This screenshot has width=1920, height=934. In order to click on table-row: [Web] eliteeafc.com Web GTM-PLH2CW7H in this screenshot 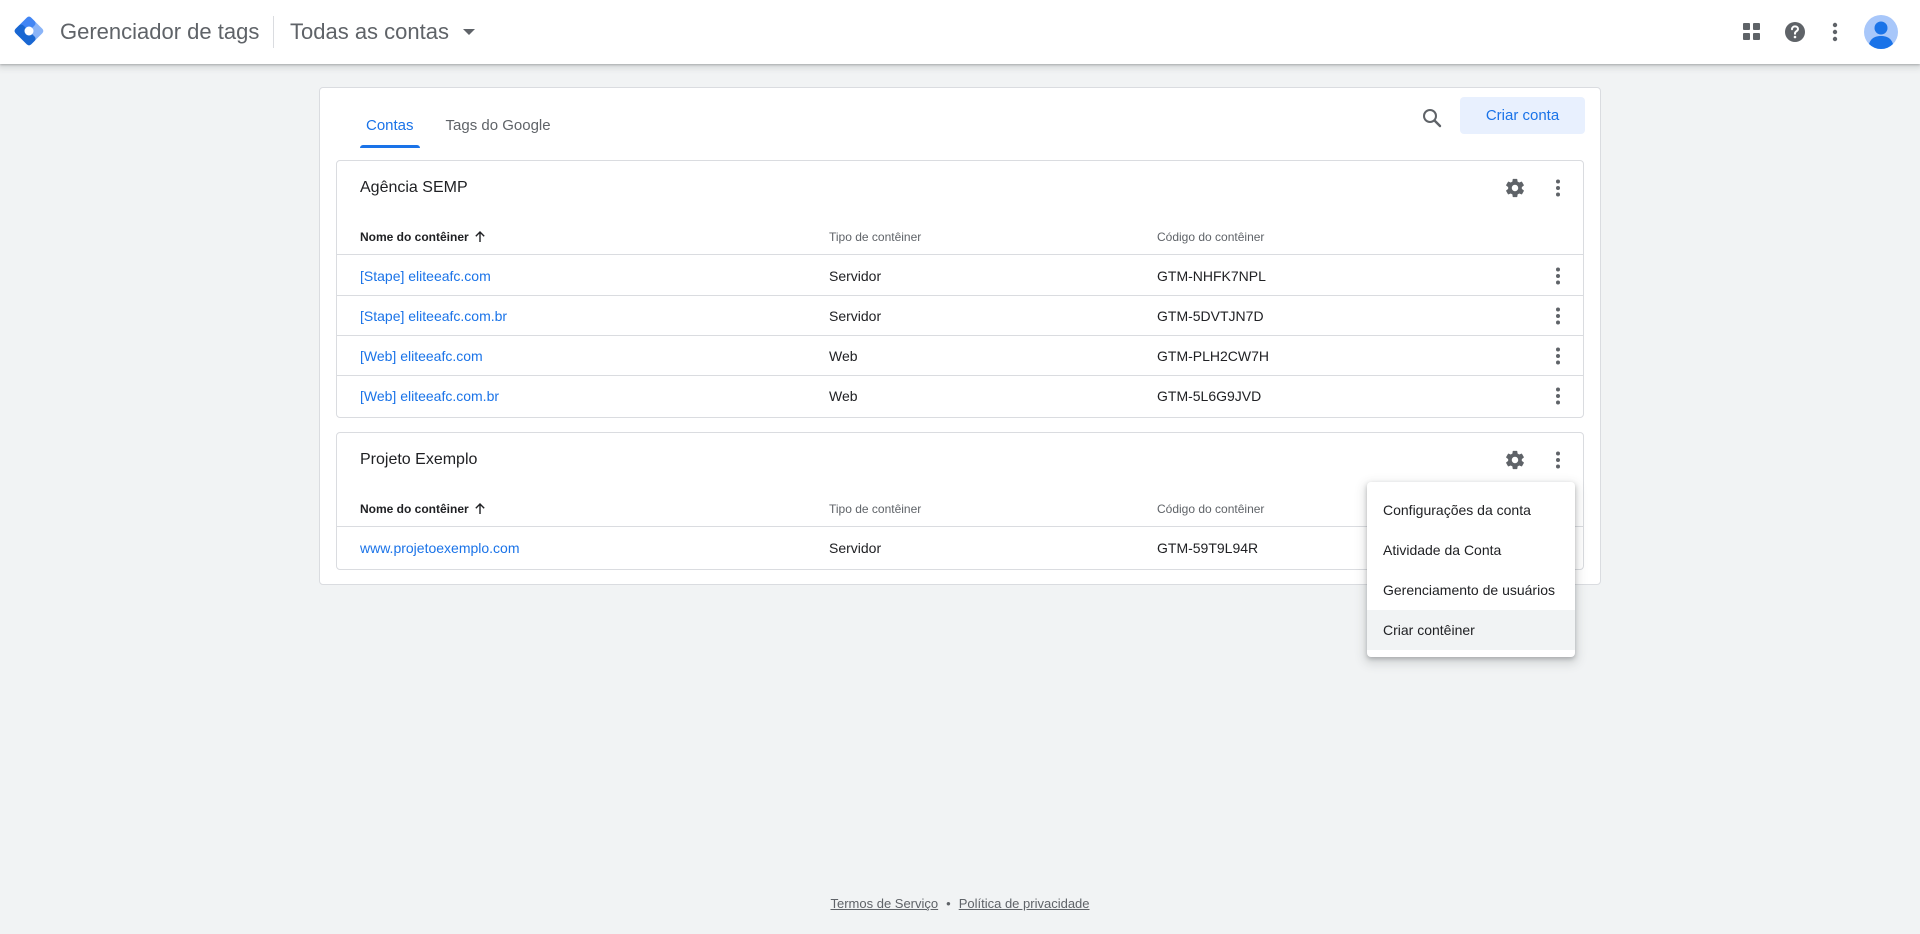, I will do `click(960, 356)`.